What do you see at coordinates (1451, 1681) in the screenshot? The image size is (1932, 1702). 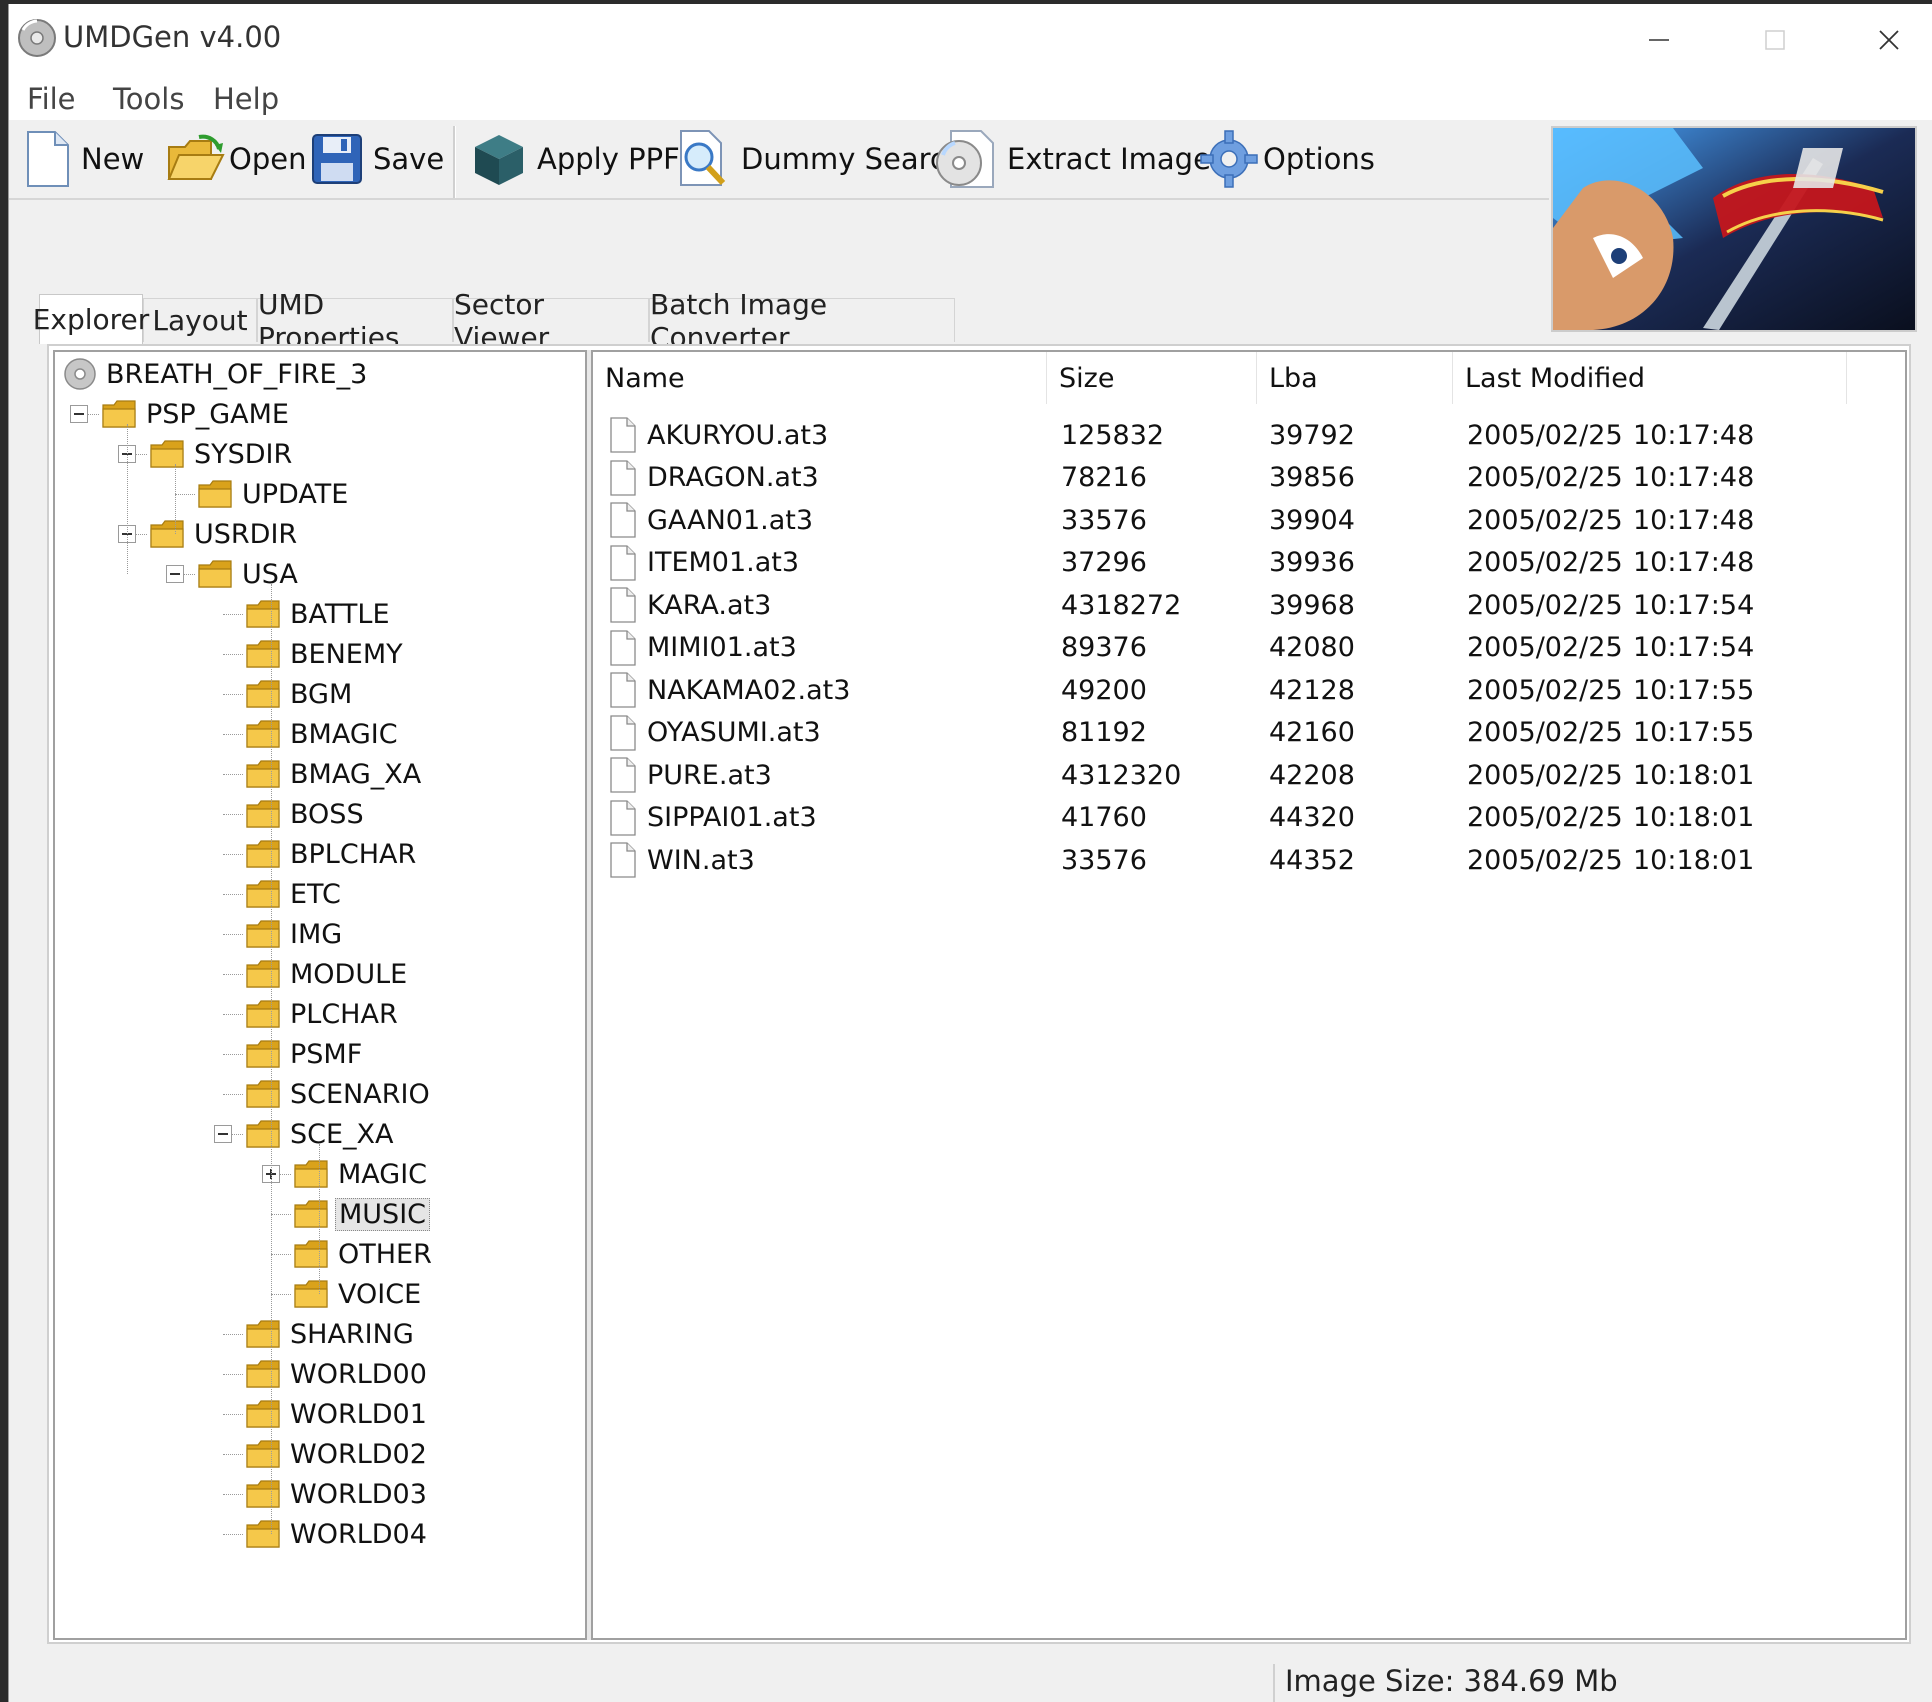 I see `image-size-status: Image Size: 384.69 Mb` at bounding box center [1451, 1681].